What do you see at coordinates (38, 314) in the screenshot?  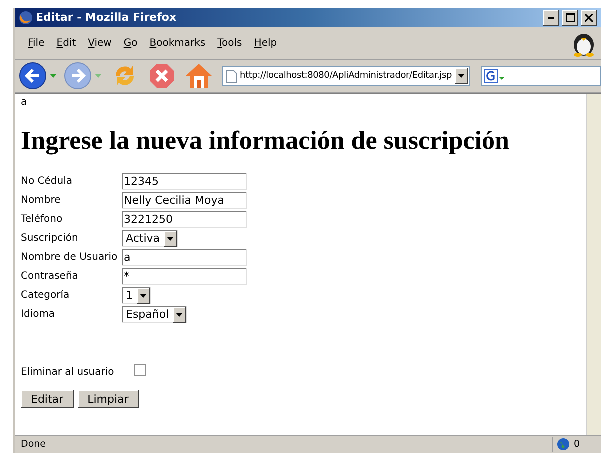 I see `field-label: Idioma` at bounding box center [38, 314].